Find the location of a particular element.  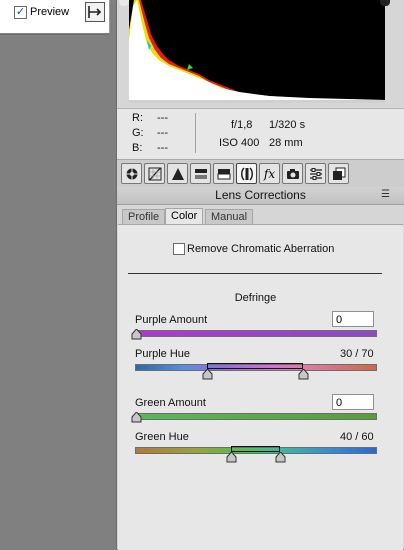

hsl-icon is located at coordinates (200, 173).